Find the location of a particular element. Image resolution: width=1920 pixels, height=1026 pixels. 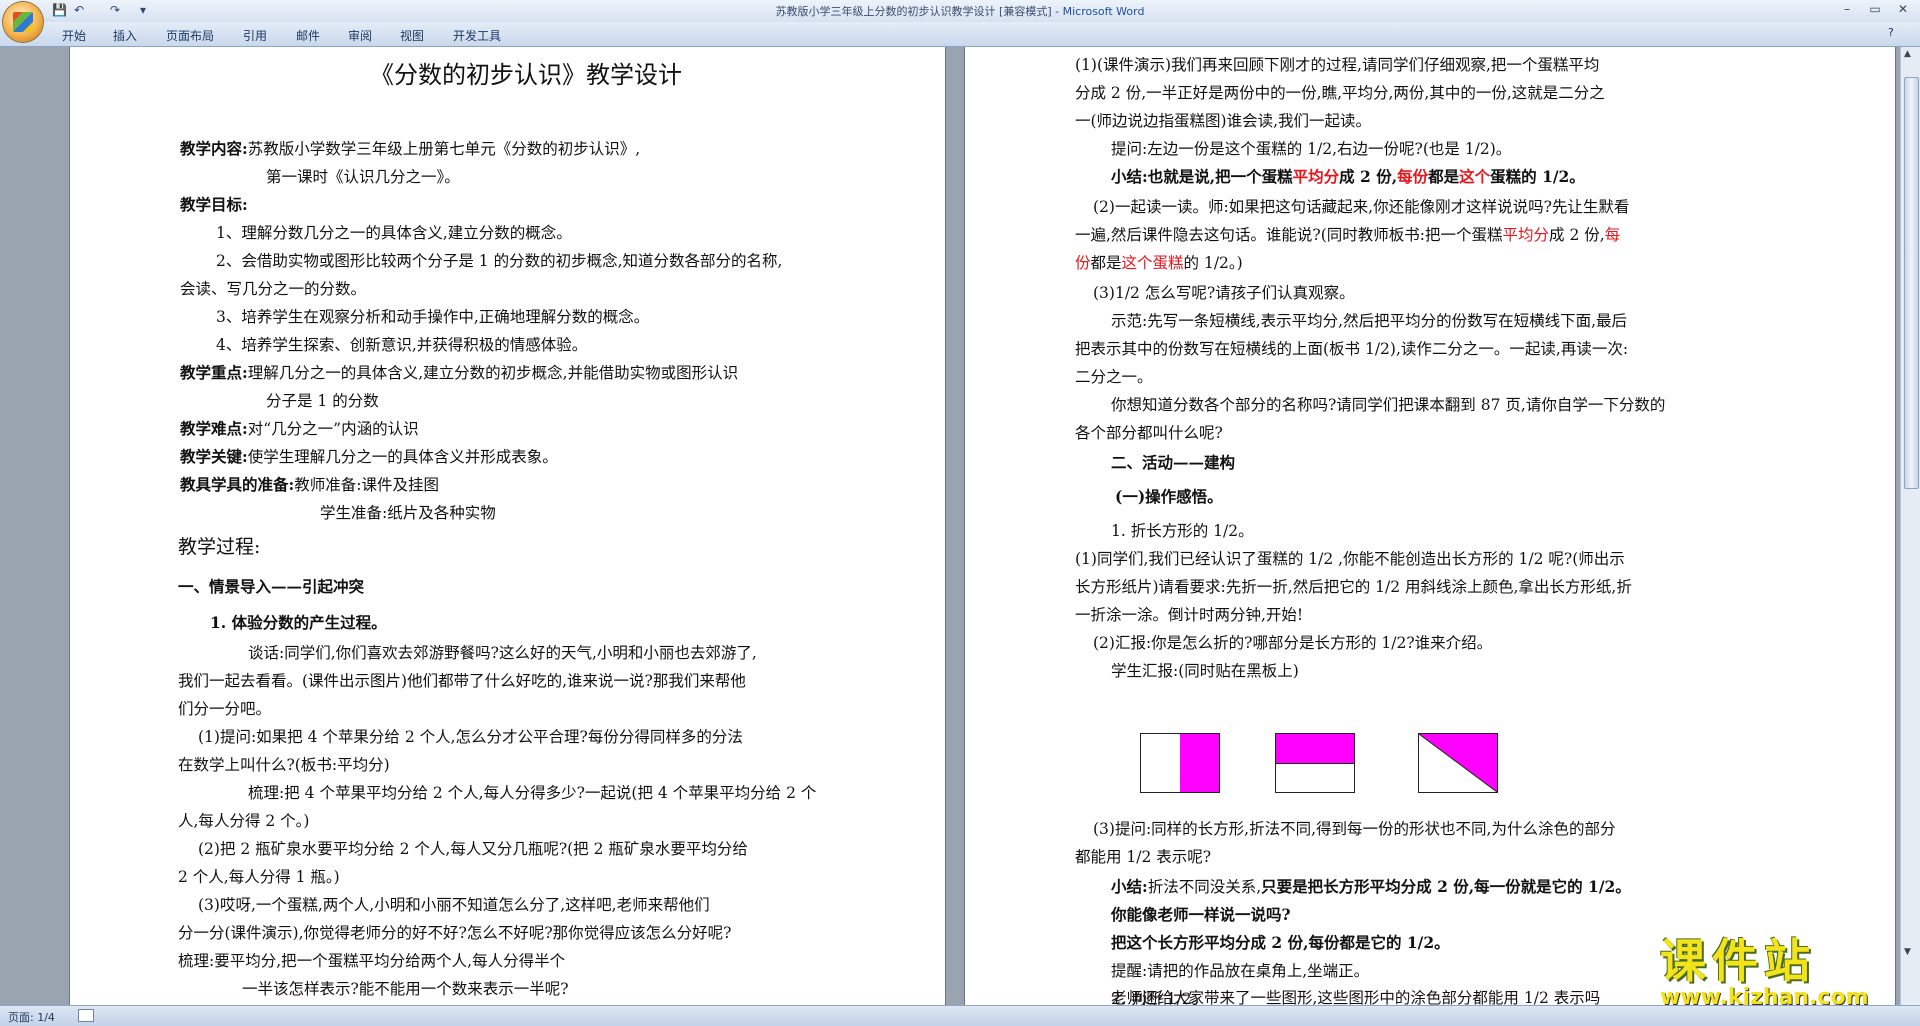

line-text: 苏教版小学数学三年级上册第七单元《分数的初步认识》, is located at coordinates (444, 149).